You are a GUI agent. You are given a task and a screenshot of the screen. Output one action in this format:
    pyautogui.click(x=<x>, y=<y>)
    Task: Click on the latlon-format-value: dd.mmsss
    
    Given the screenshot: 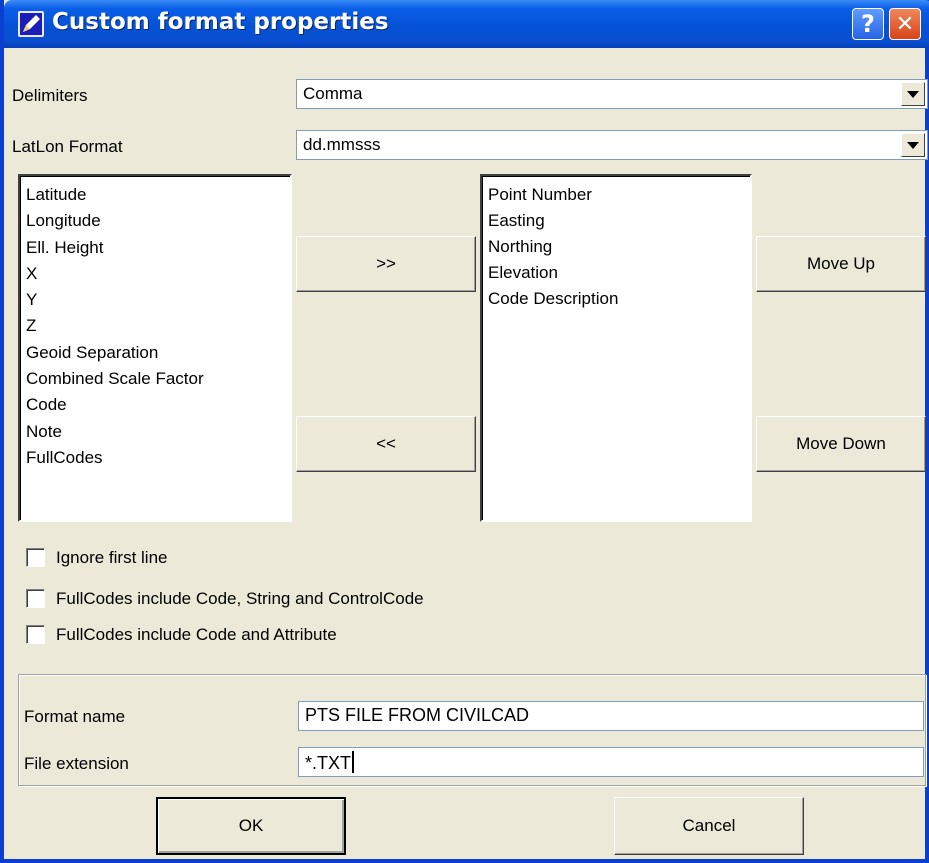 What is the action you would take?
    pyautogui.click(x=342, y=144)
    